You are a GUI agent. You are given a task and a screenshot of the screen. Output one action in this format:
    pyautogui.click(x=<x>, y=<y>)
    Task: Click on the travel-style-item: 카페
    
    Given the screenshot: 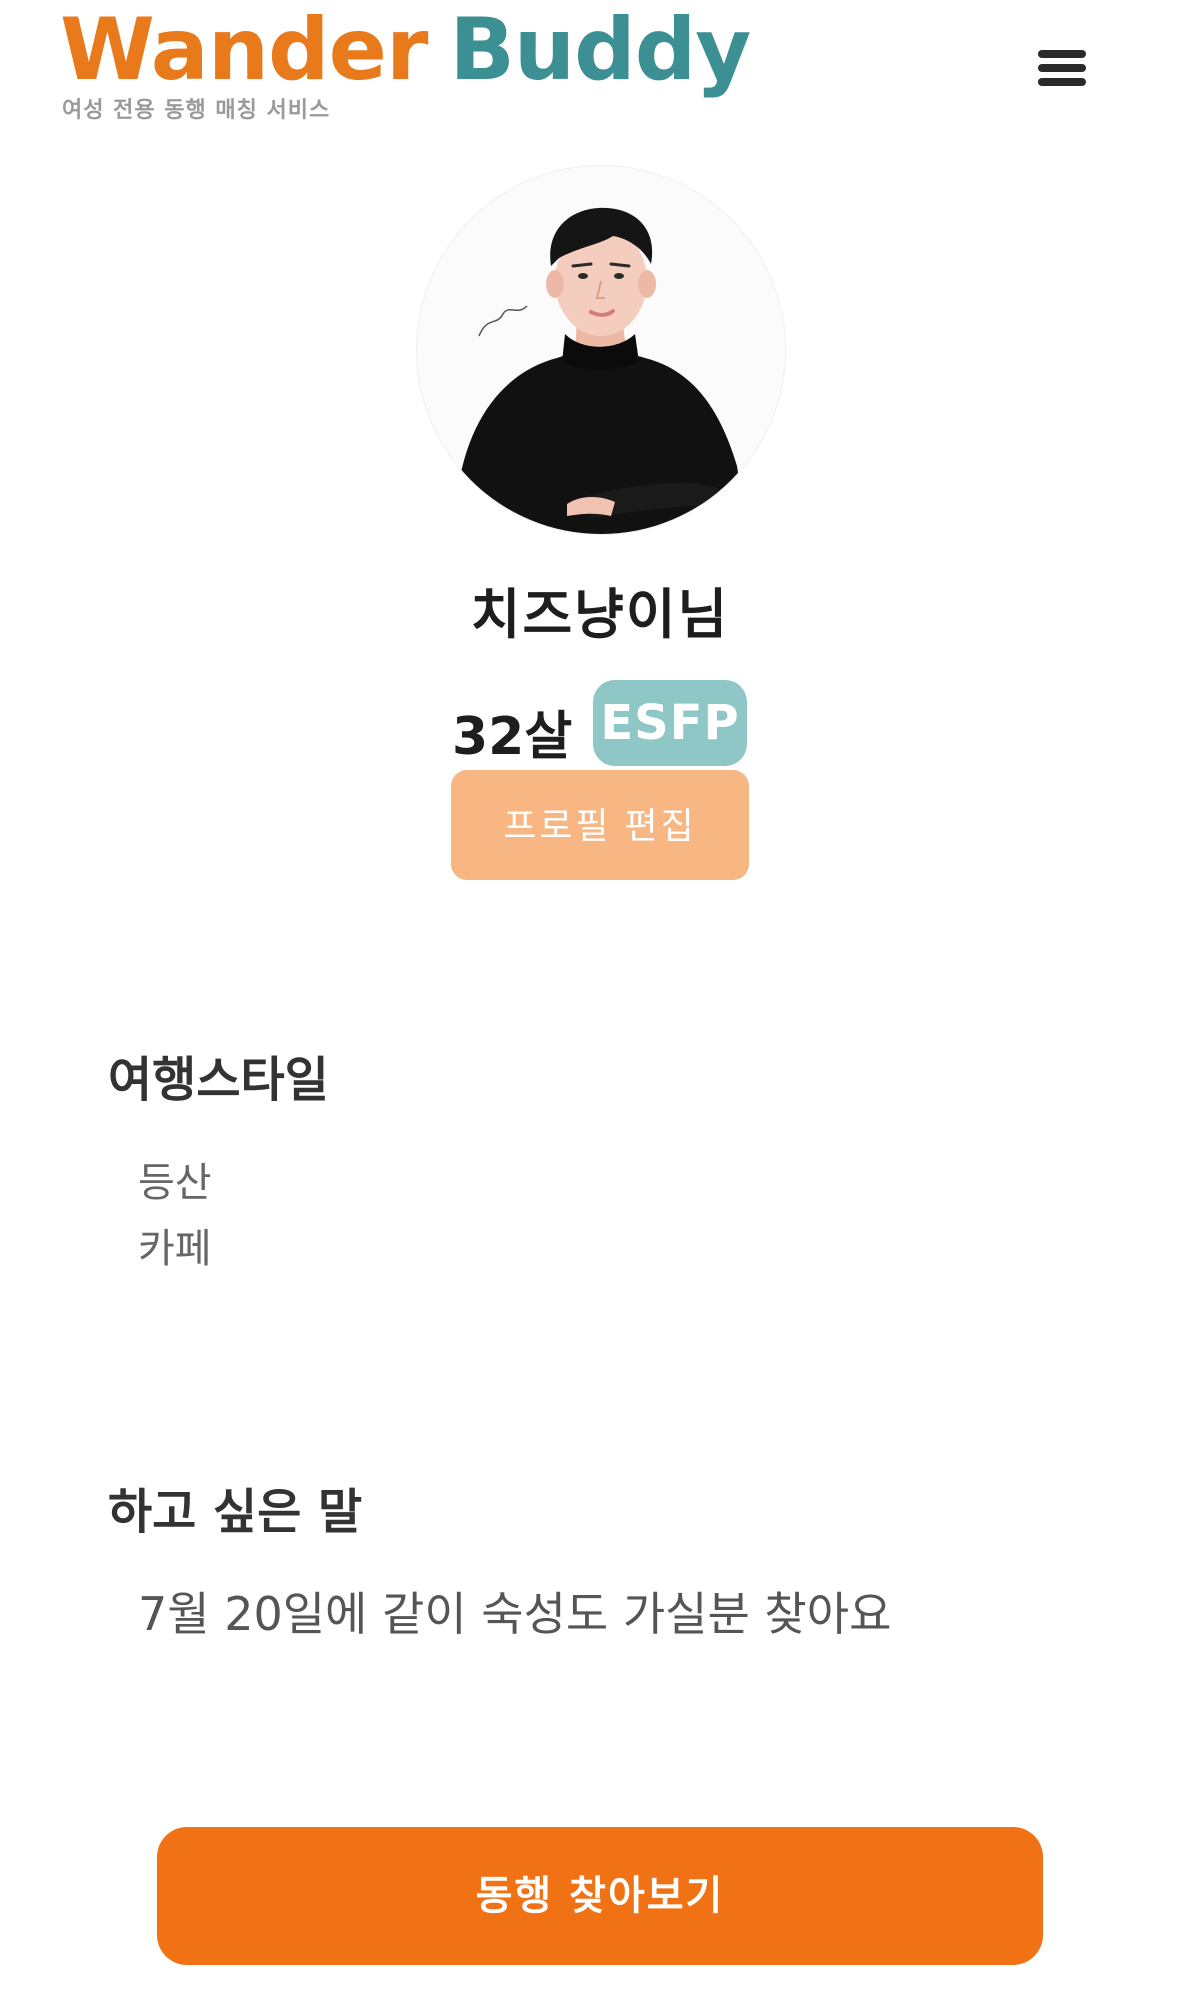 What is the action you would take?
    pyautogui.click(x=175, y=1249)
    